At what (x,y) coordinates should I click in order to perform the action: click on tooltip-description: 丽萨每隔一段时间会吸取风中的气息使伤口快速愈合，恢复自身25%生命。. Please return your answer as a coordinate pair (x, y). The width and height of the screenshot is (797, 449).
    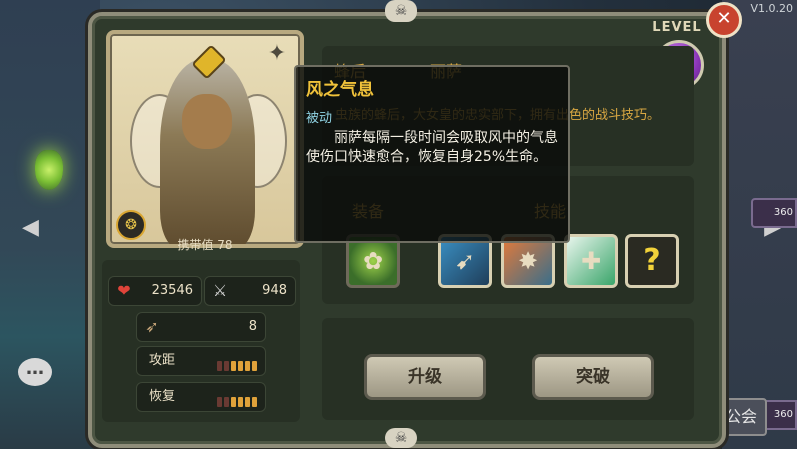
    Looking at the image, I should click on (432, 147).